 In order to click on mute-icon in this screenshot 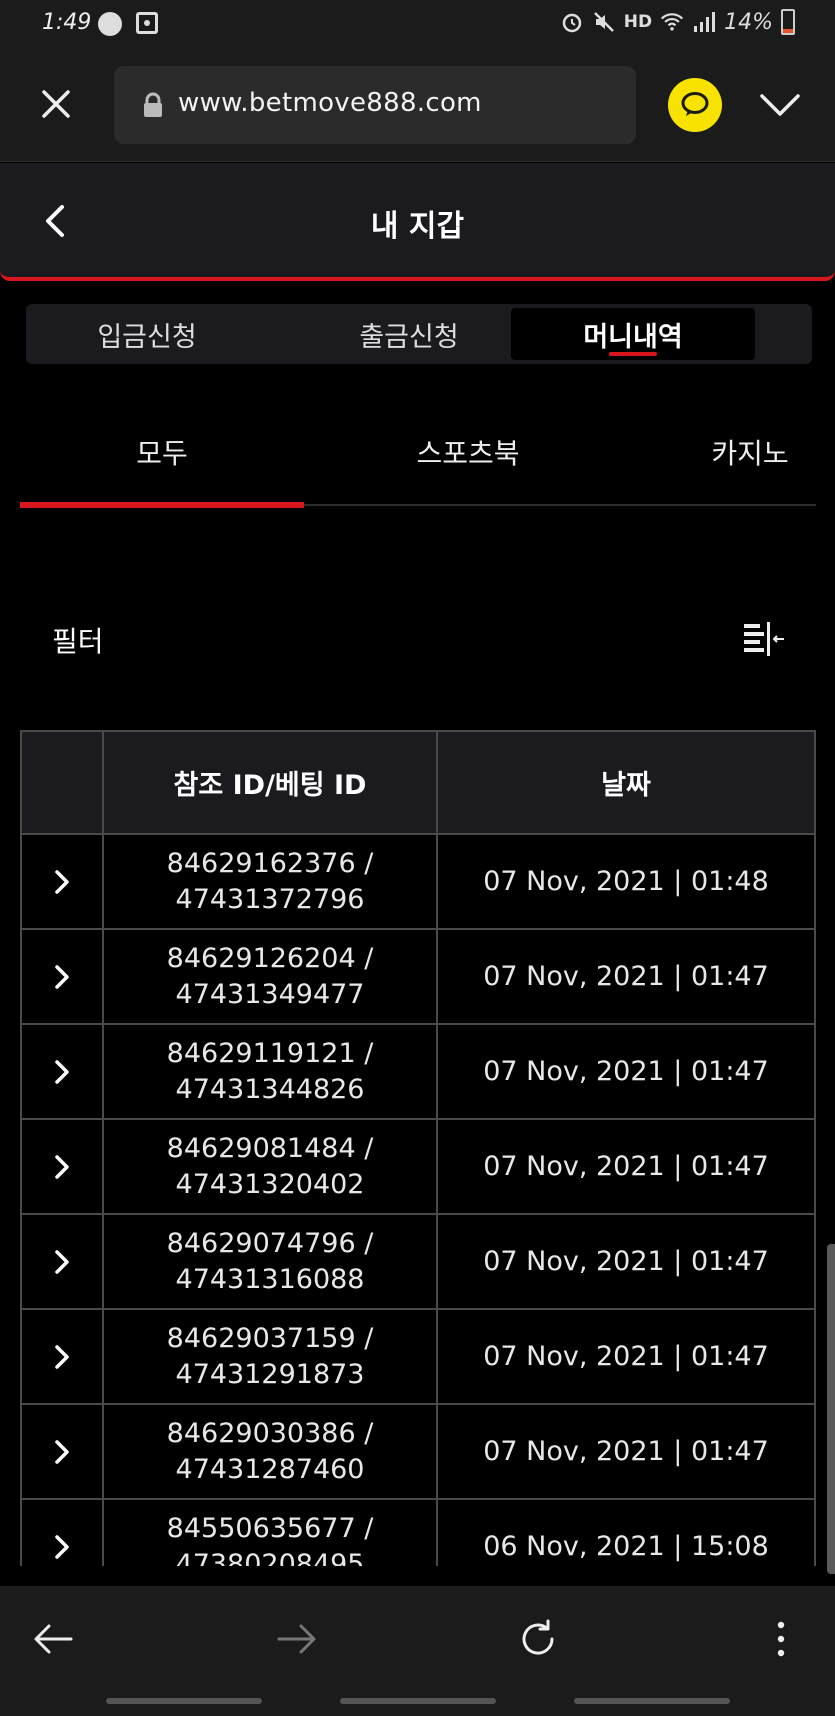, I will do `click(604, 22)`.